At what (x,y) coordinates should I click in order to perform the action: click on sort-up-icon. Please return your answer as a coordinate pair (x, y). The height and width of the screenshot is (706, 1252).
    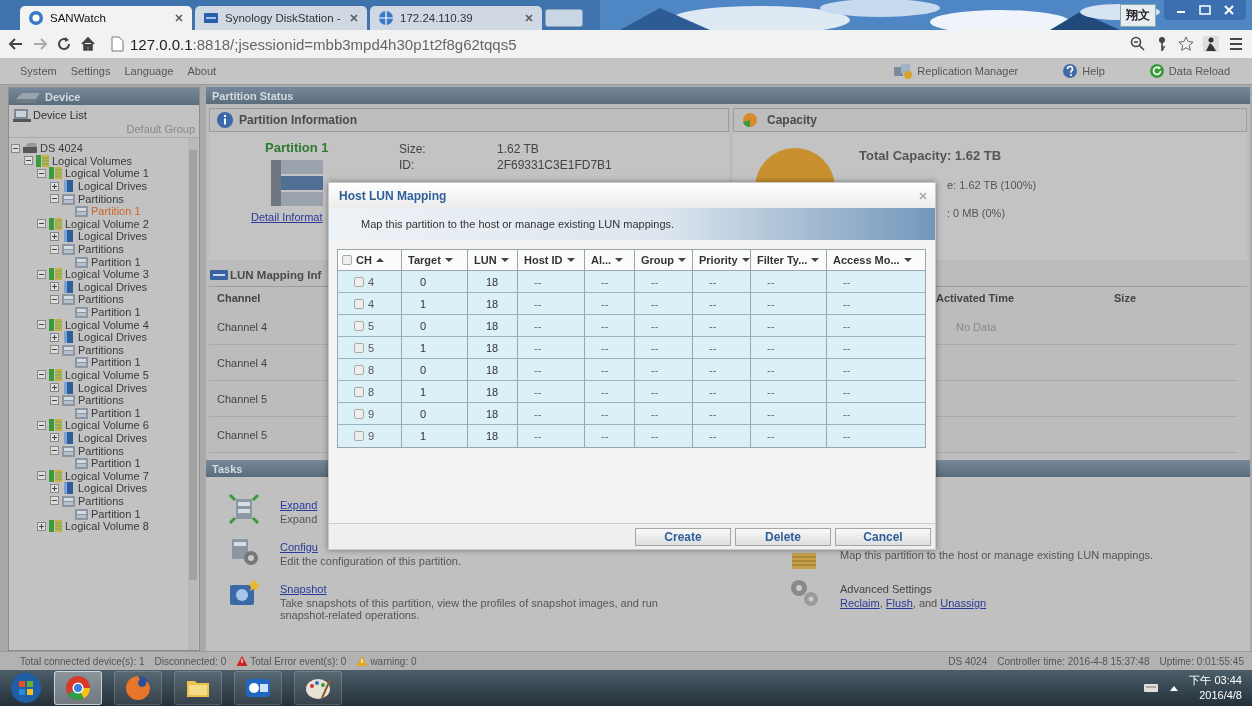
    Looking at the image, I should click on (379, 260).